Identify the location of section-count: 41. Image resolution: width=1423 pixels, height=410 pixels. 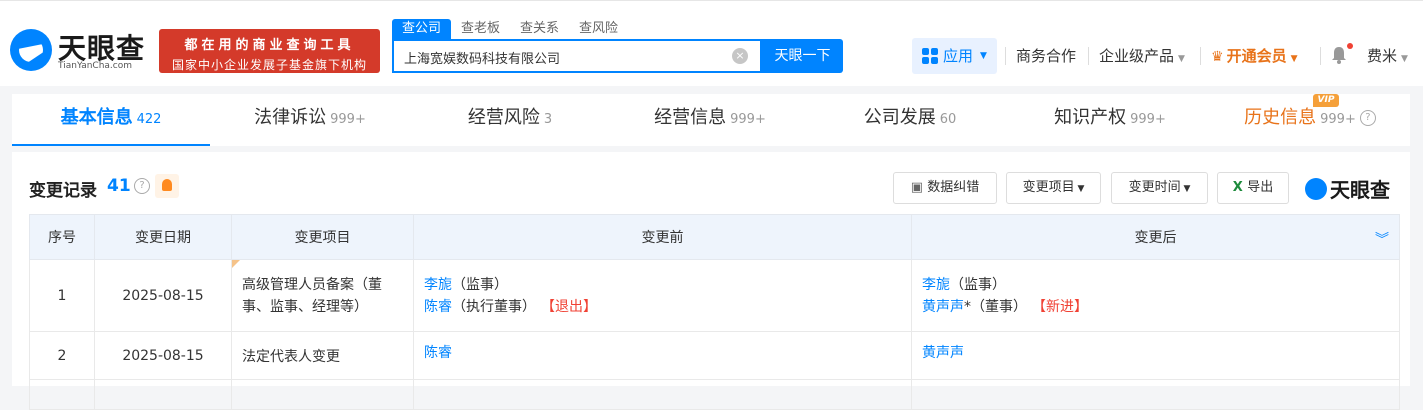
(119, 186).